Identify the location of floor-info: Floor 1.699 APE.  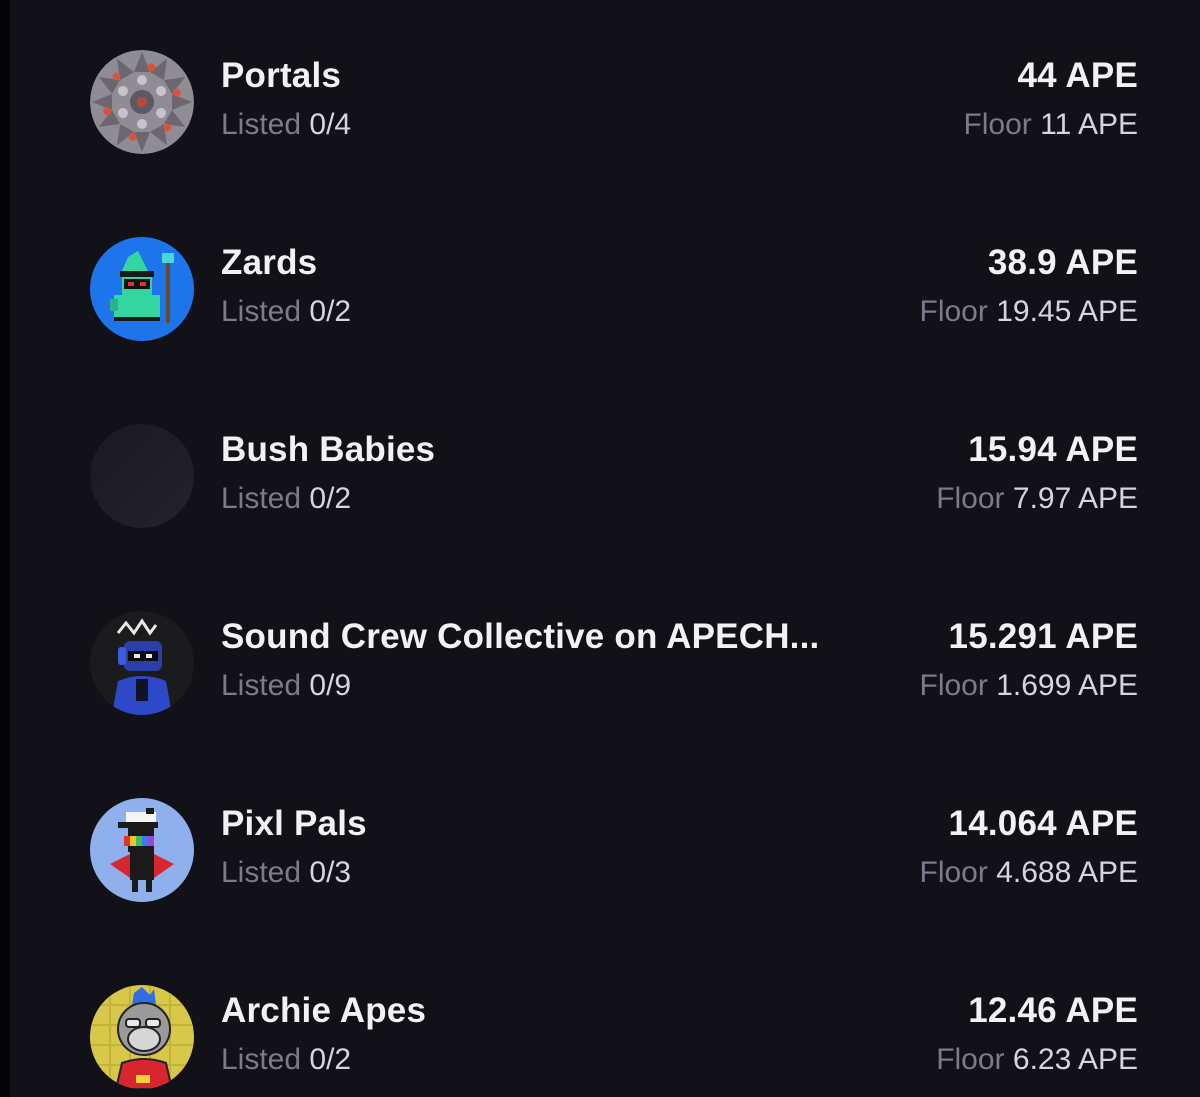
(1029, 686).